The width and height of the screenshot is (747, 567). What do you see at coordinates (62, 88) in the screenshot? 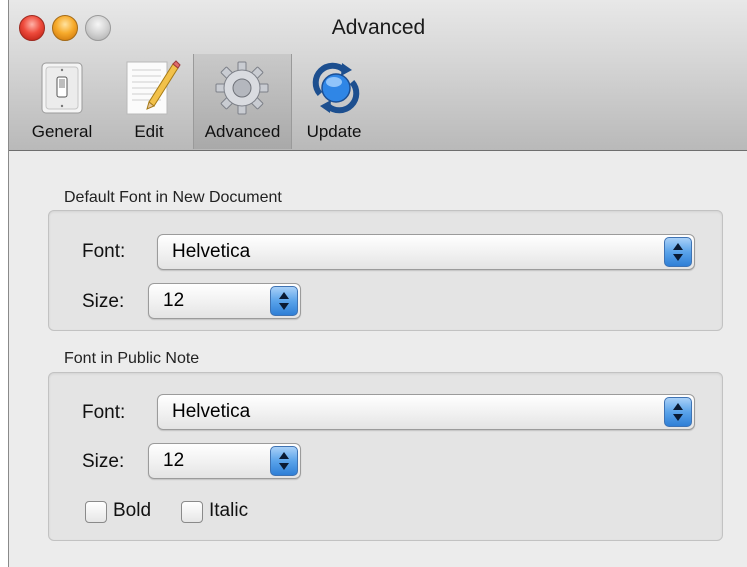
I see `light-switch-icon` at bounding box center [62, 88].